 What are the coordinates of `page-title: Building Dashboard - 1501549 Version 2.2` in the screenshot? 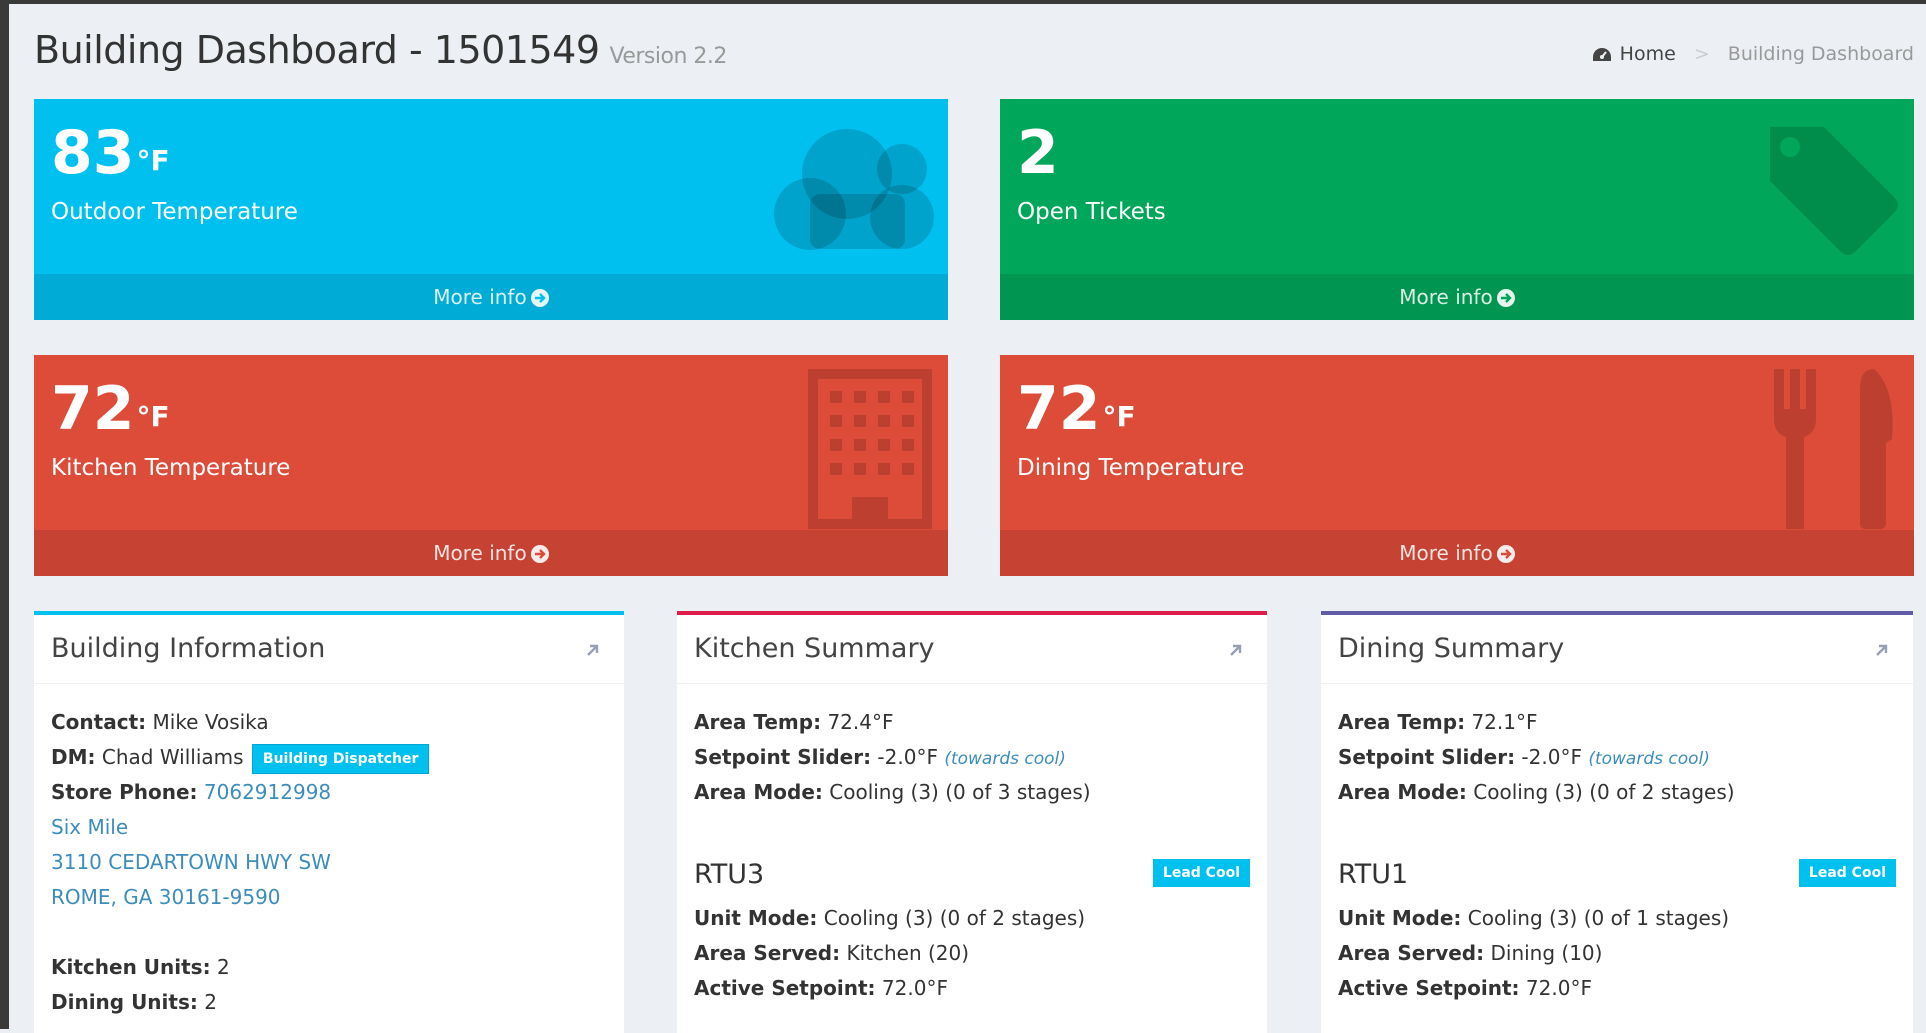 It's located at (380, 50).